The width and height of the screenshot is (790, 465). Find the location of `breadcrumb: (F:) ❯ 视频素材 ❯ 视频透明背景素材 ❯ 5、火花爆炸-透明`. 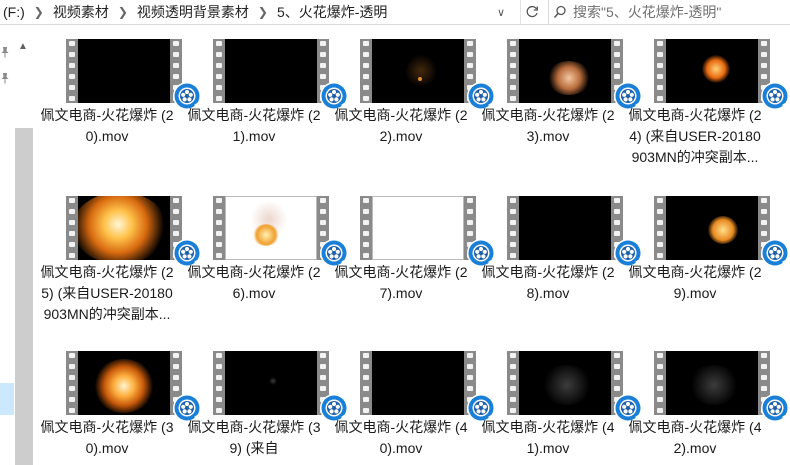

breadcrumb: (F:) ❯ 视频素材 ❯ 视频透明背景素材 ❯ 5、火花爆炸-透明 is located at coordinates (270, 12).